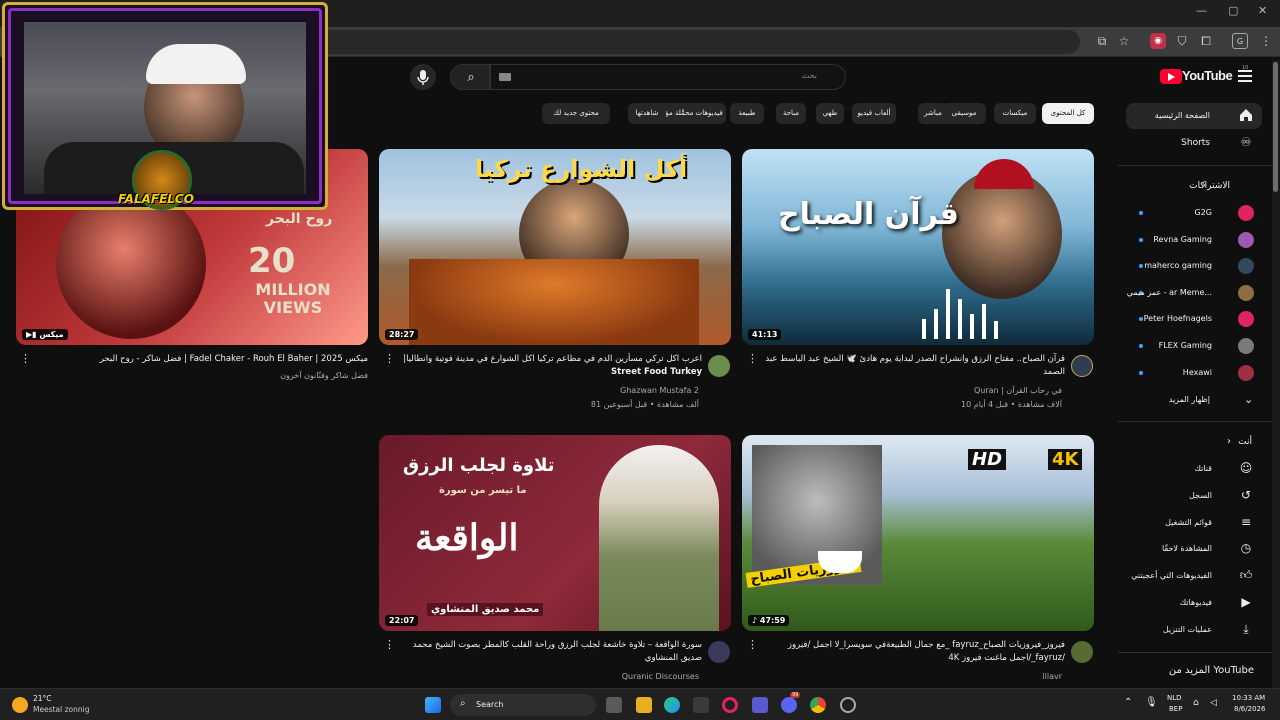  I want to click on keyboard-layout: BEP, so click(1175, 709).